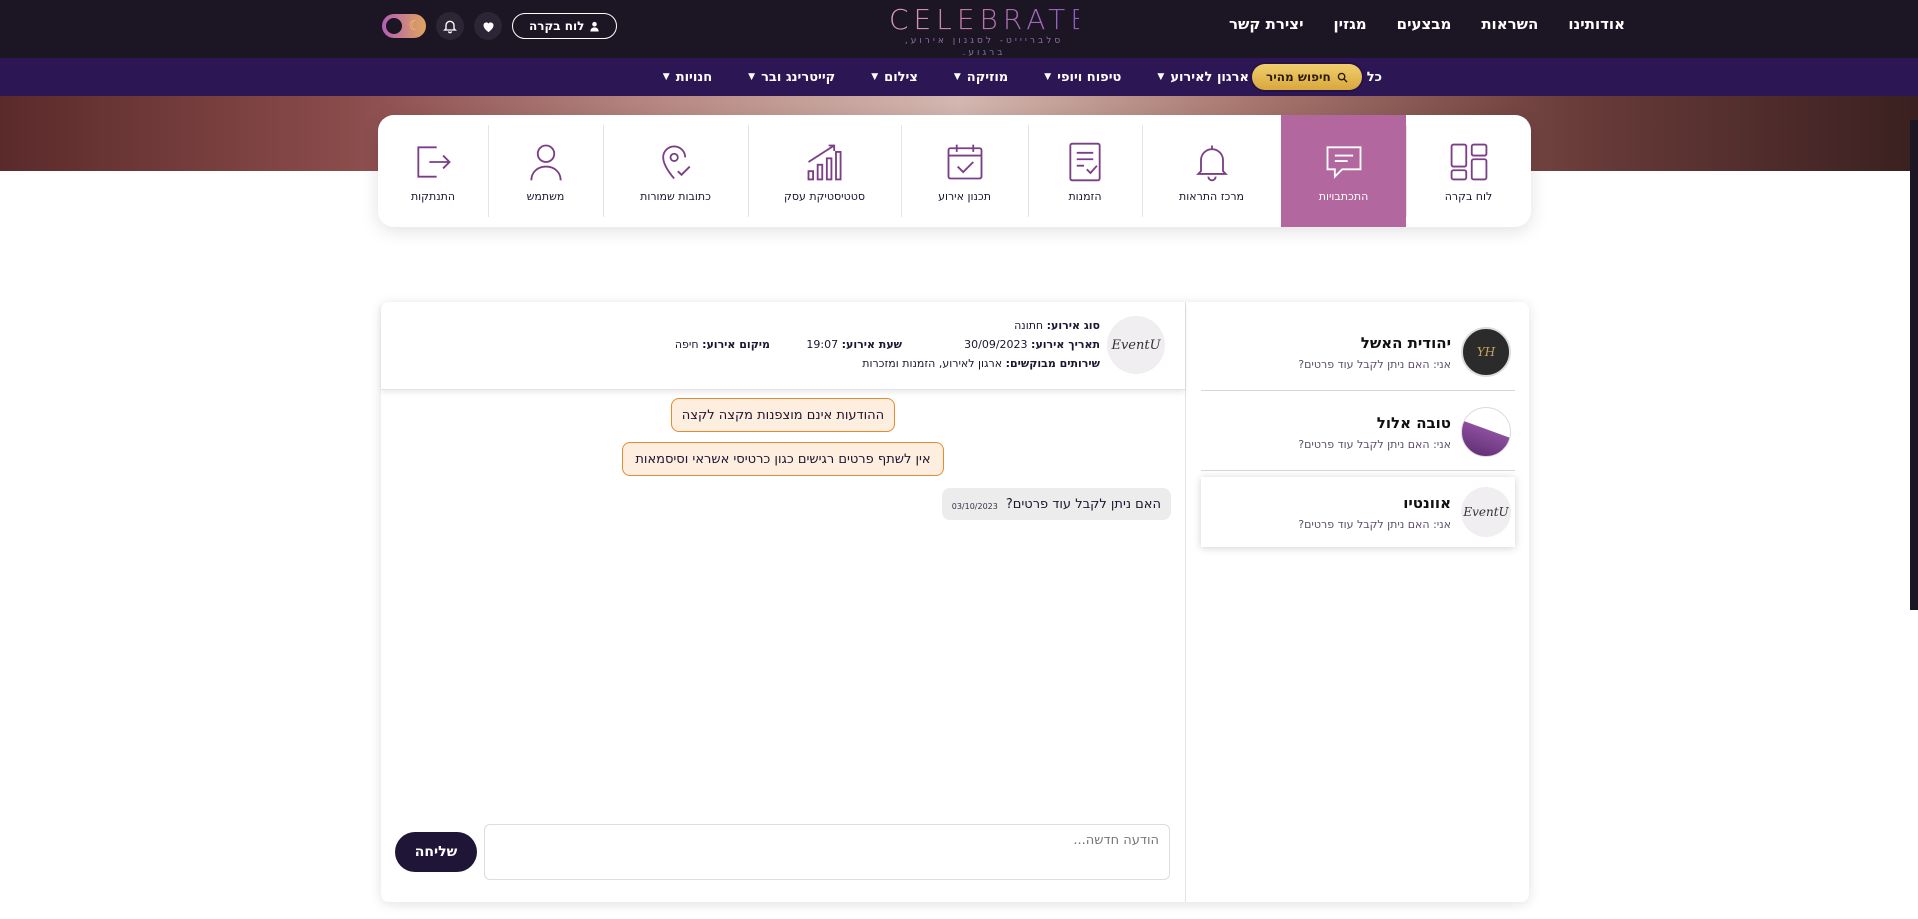  I want to click on send-button: שליחה, so click(436, 852).